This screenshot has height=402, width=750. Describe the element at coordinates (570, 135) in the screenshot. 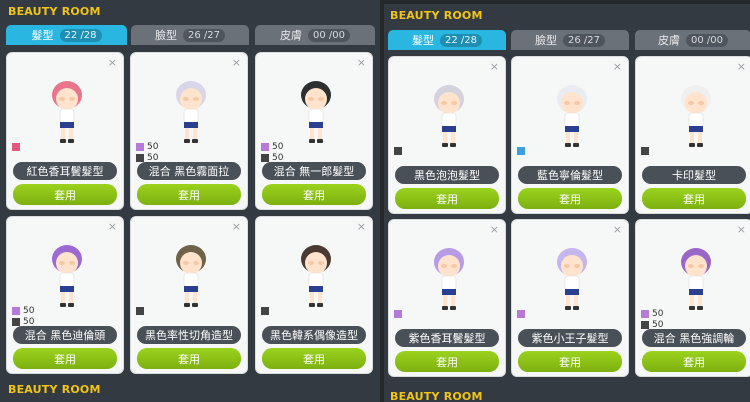

I see `hairstyle-card: × 藍色寧倫髮型 套用` at that location.